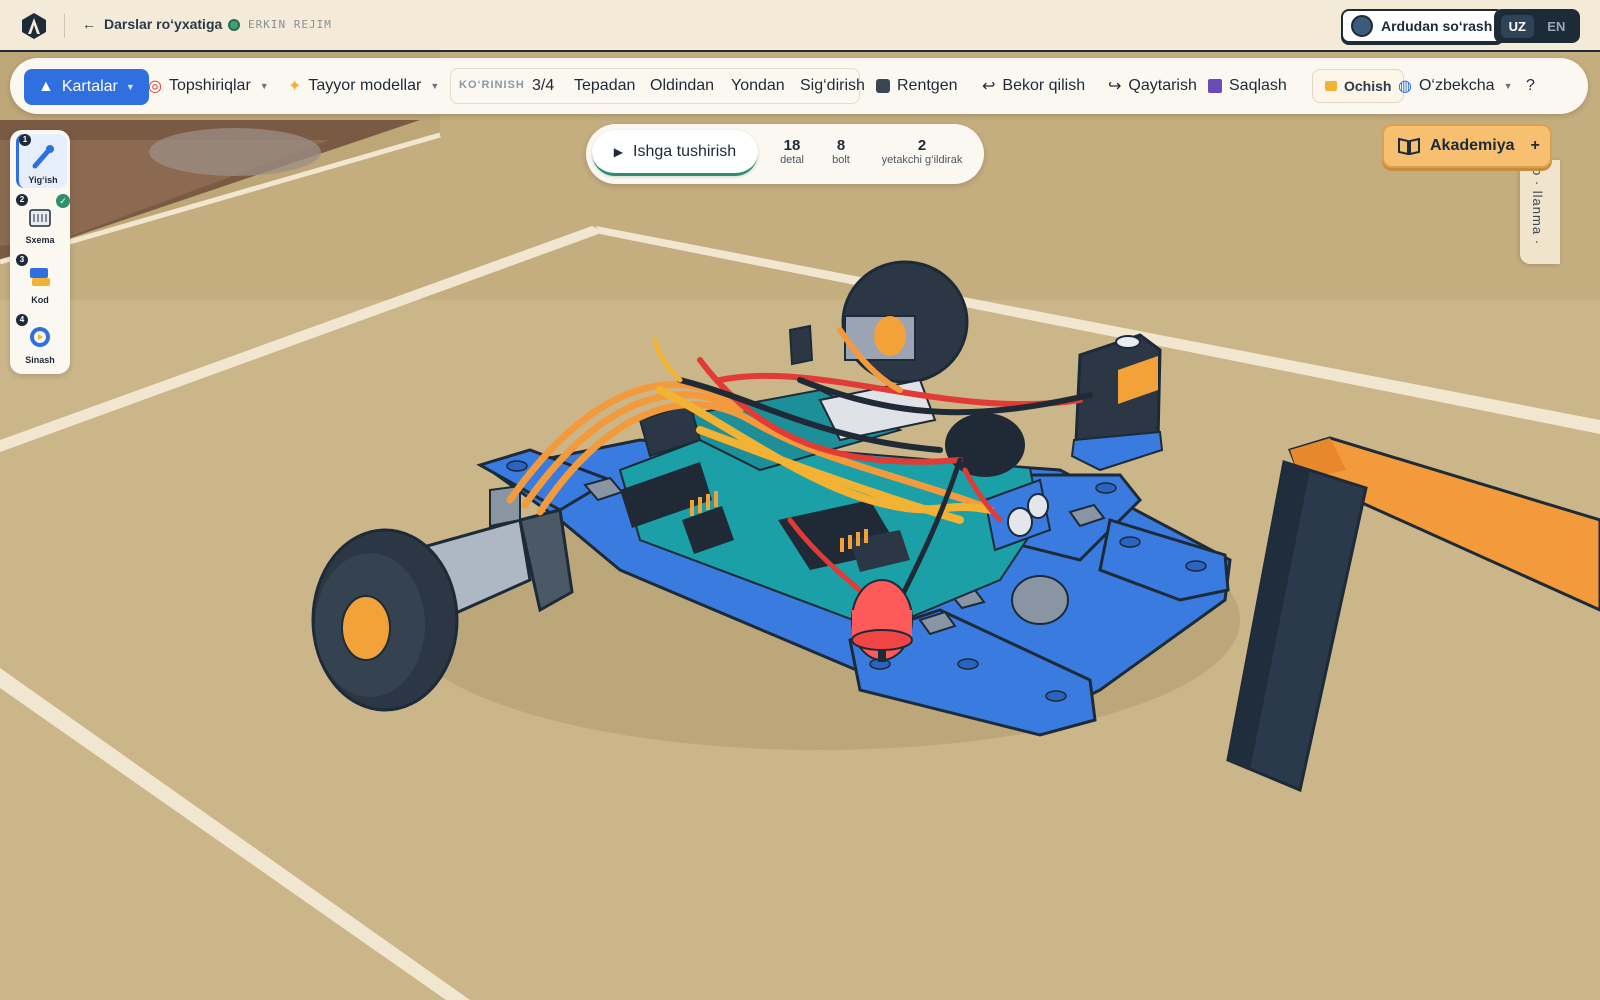 The image size is (1600, 1000). I want to click on sparkle-icon: ✦, so click(295, 86).